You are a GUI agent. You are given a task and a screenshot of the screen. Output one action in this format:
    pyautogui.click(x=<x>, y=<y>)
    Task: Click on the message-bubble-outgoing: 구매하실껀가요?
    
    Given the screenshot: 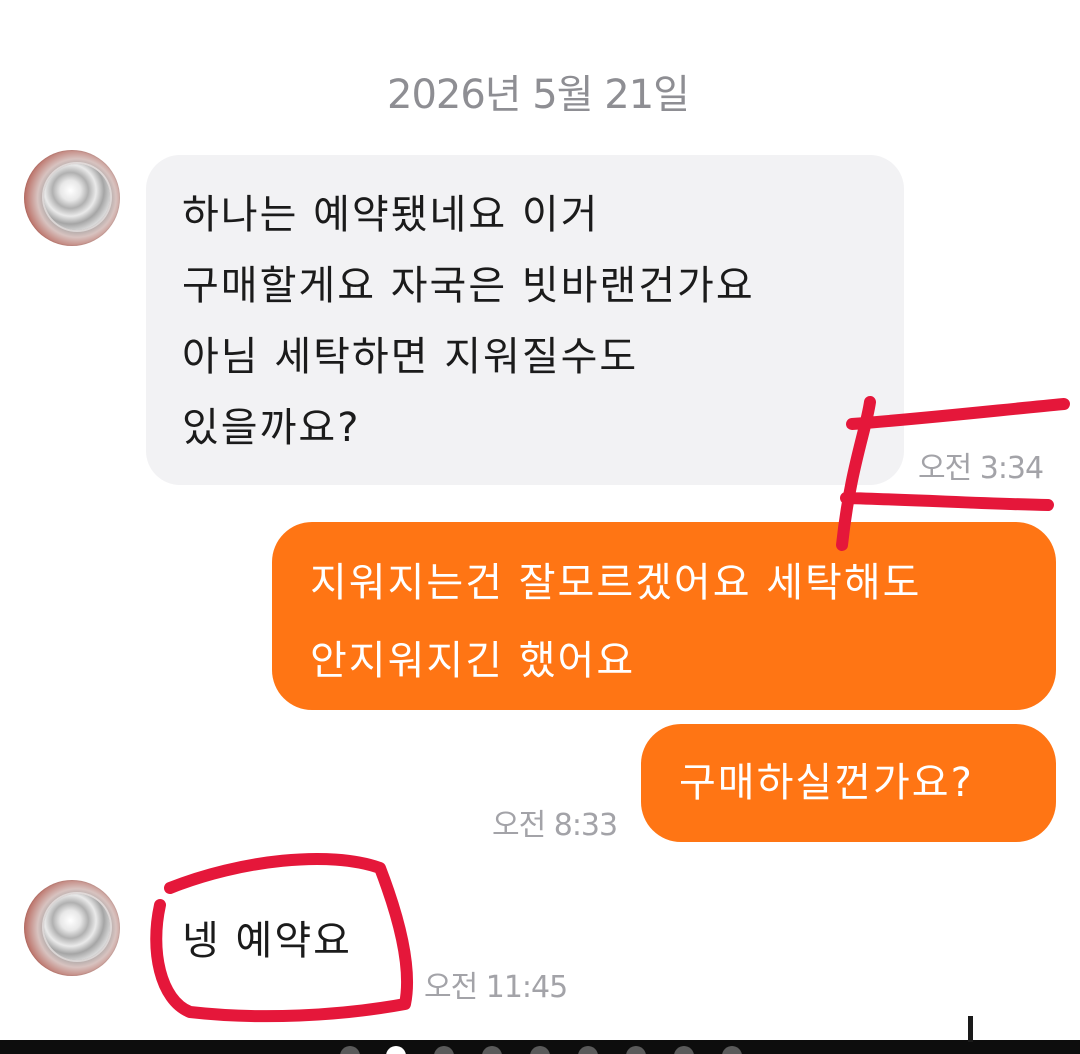 What is the action you would take?
    pyautogui.click(x=848, y=783)
    